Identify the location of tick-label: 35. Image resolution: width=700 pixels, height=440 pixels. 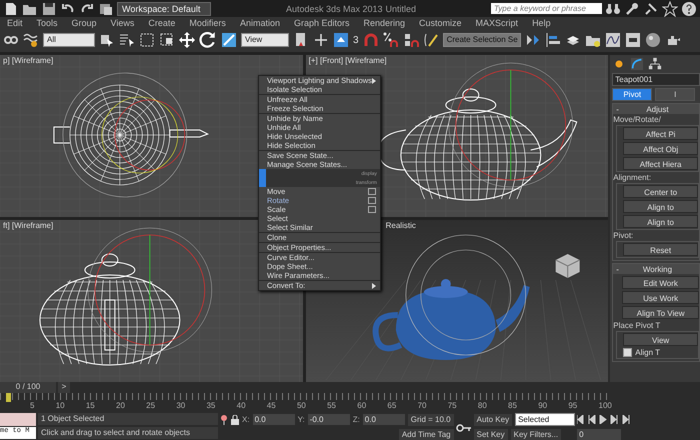
(211, 405).